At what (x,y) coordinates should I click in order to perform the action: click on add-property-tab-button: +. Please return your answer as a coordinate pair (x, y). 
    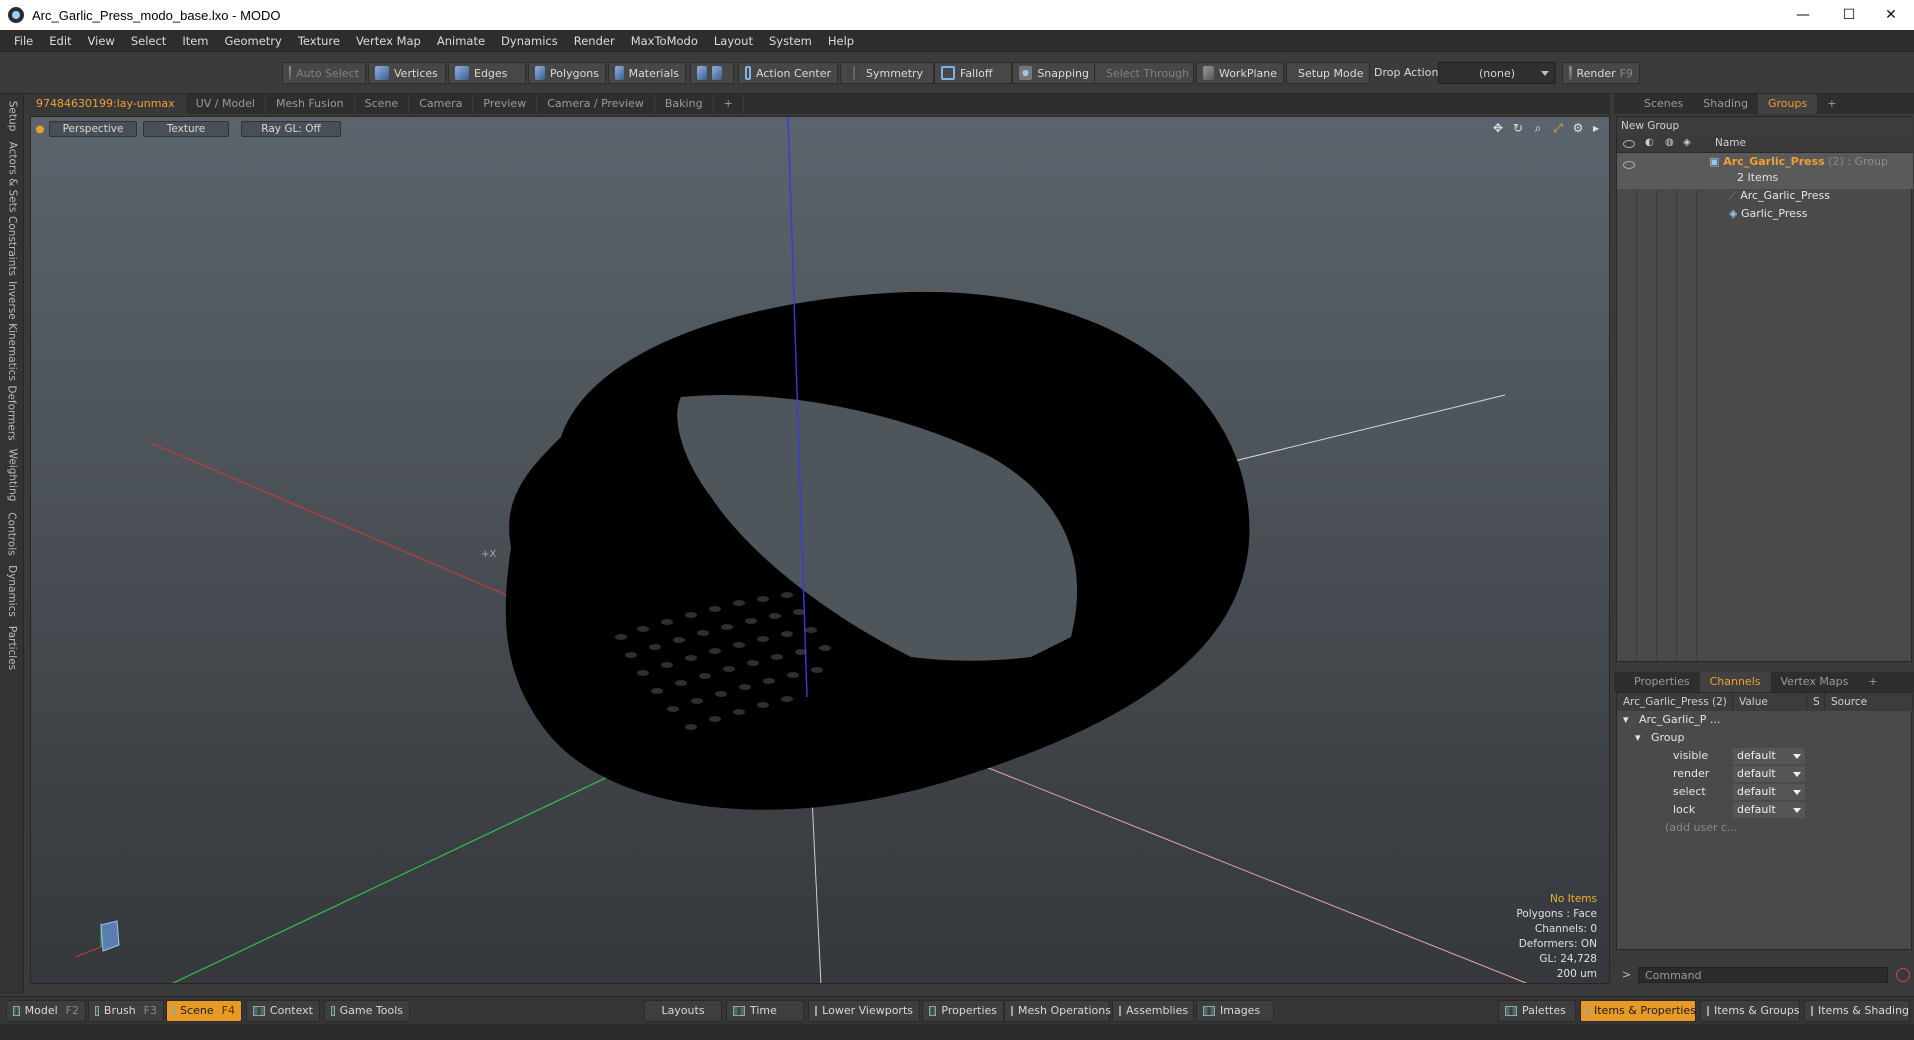
    Looking at the image, I should click on (1872, 682).